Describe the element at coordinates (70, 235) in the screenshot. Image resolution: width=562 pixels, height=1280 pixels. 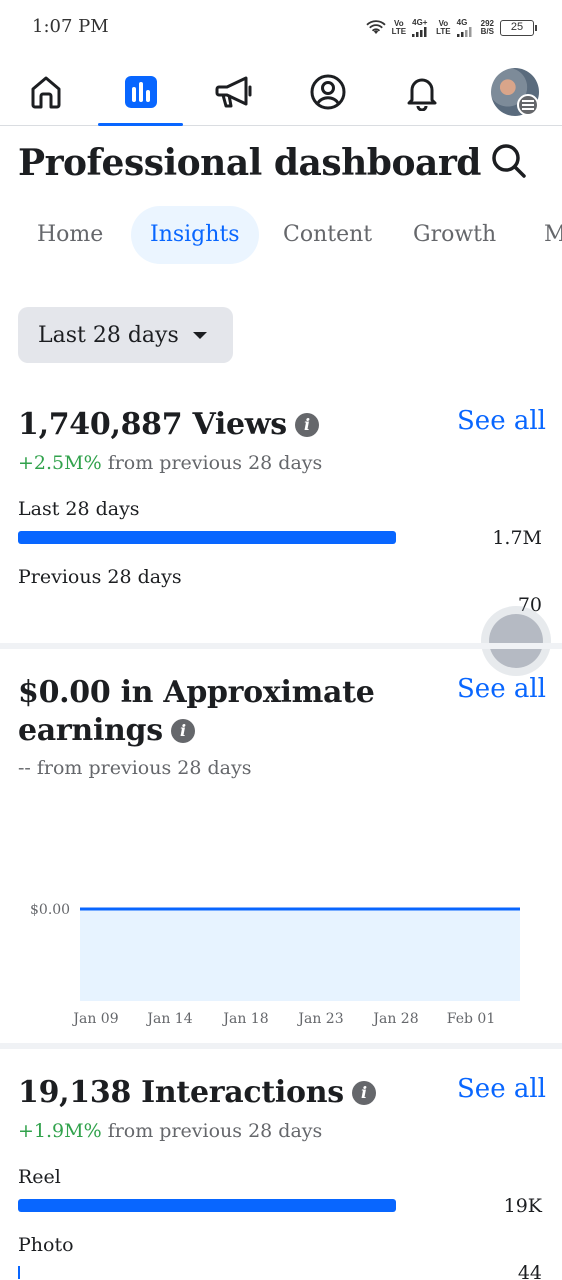
I see `tab-home: Home` at that location.